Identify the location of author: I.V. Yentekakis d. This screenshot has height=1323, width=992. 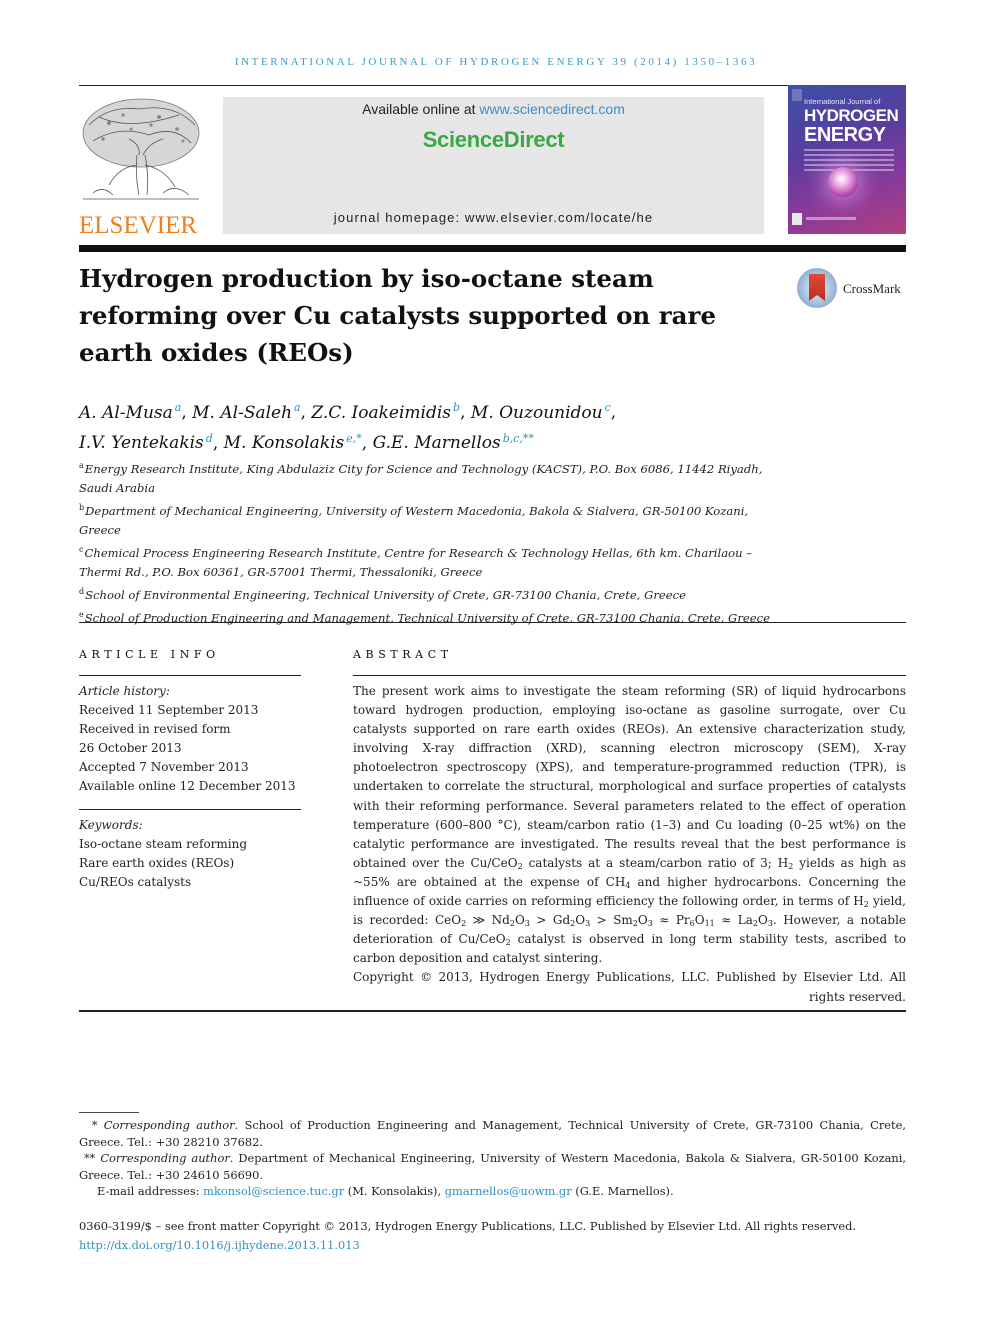
(146, 443).